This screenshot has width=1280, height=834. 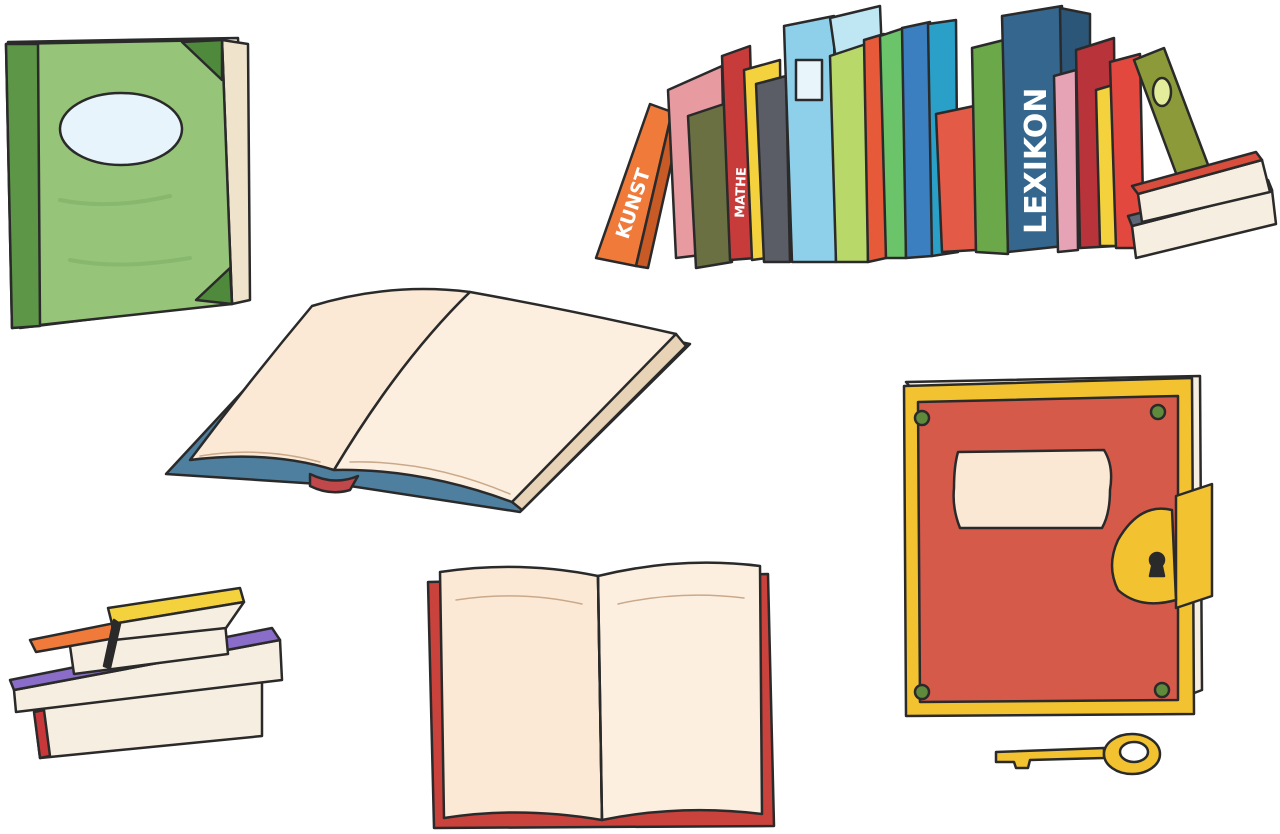 I want to click on small-book-stack-left, so click(x=146, y=673).